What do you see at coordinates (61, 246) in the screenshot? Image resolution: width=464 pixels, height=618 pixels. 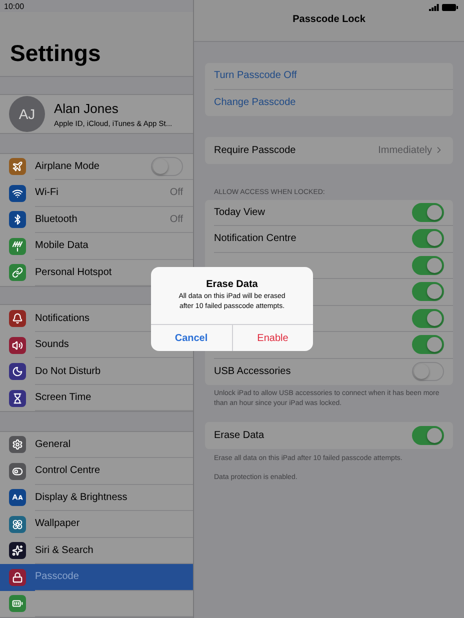 I see `row-label: Mobile Data` at bounding box center [61, 246].